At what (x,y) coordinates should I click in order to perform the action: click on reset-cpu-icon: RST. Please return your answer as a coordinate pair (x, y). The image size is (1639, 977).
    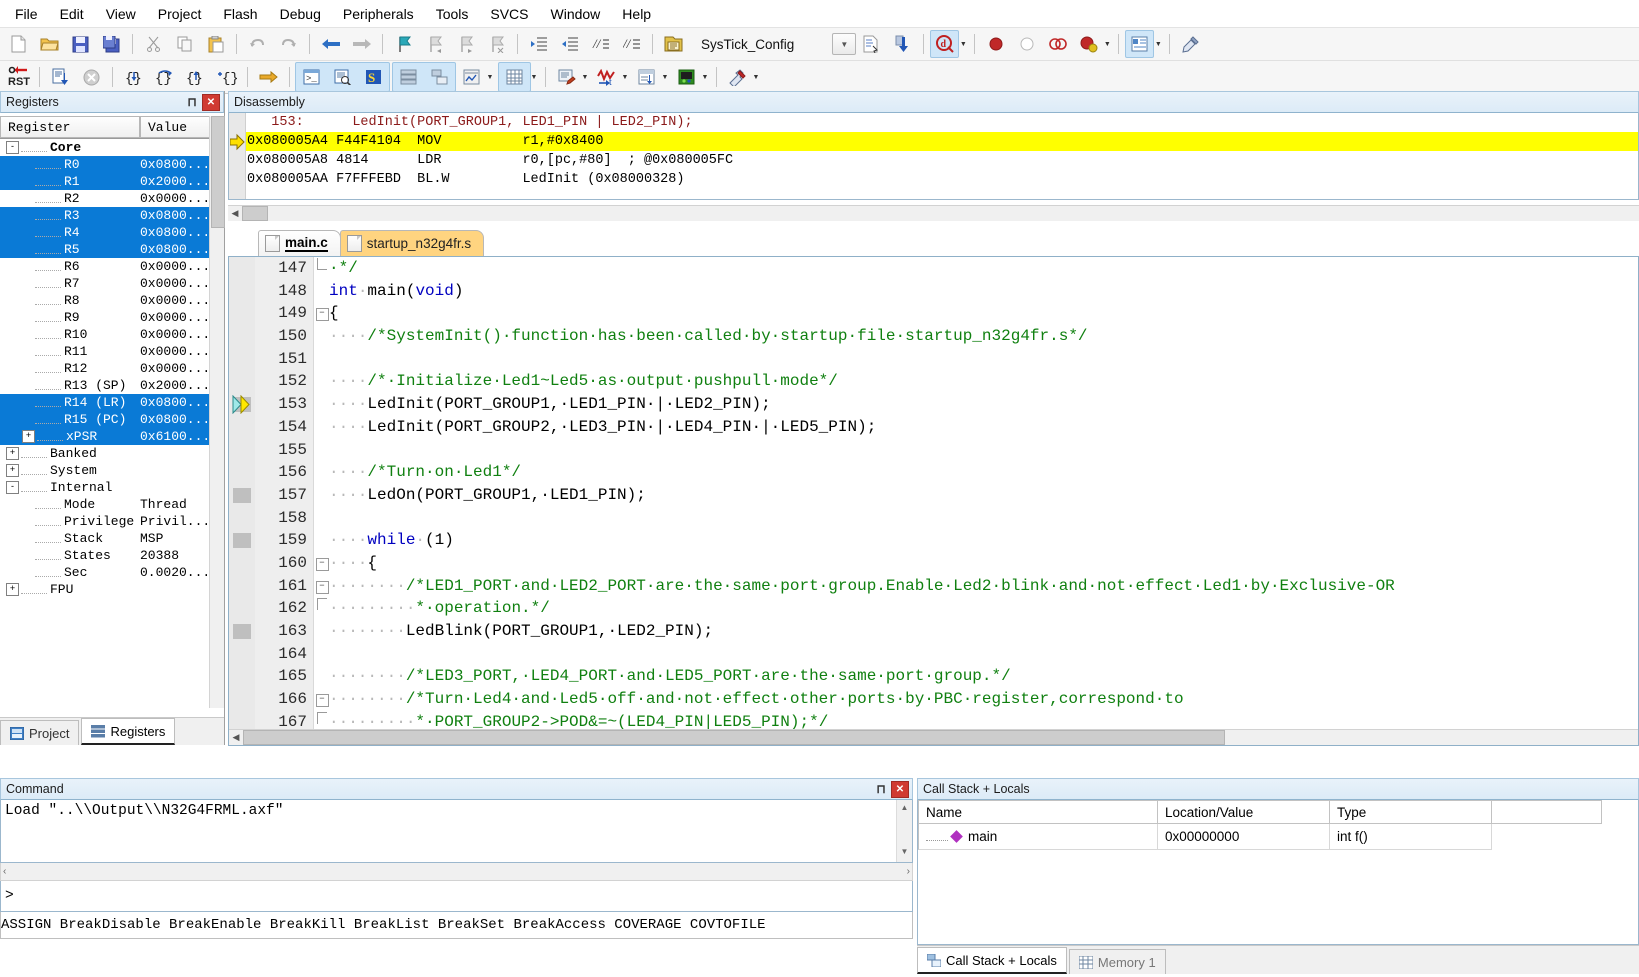
    Looking at the image, I should click on (18, 77).